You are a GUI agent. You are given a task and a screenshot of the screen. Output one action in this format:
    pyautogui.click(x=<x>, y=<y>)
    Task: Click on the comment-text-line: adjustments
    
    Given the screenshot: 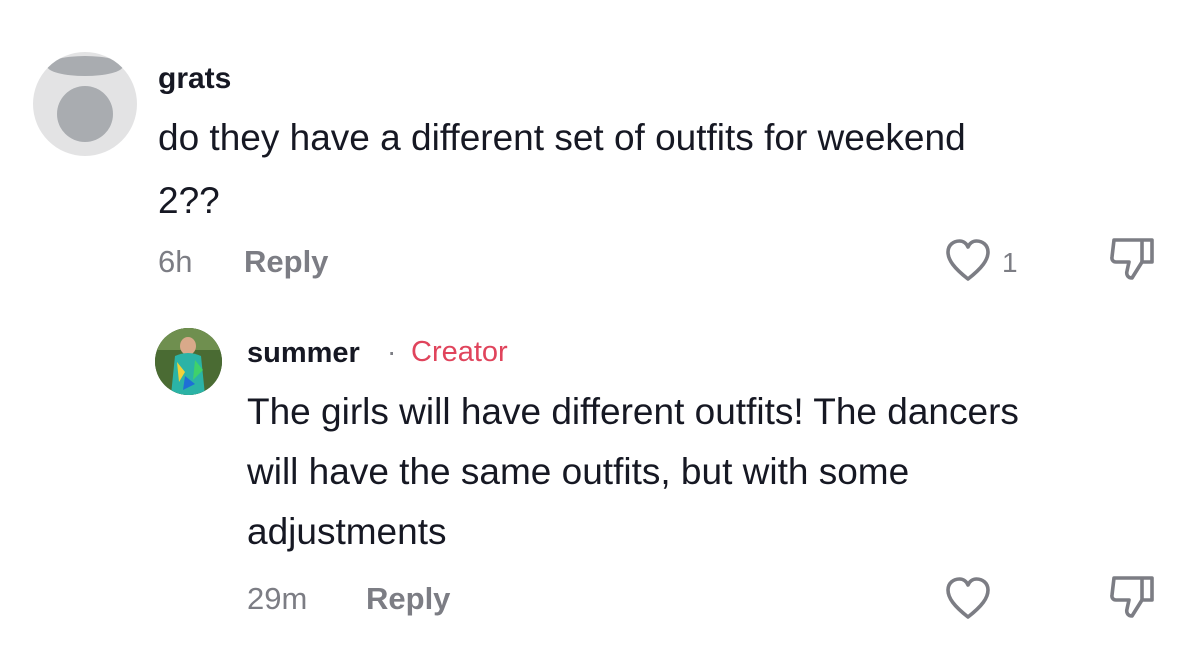 What is the action you would take?
    pyautogui.click(x=347, y=531)
    